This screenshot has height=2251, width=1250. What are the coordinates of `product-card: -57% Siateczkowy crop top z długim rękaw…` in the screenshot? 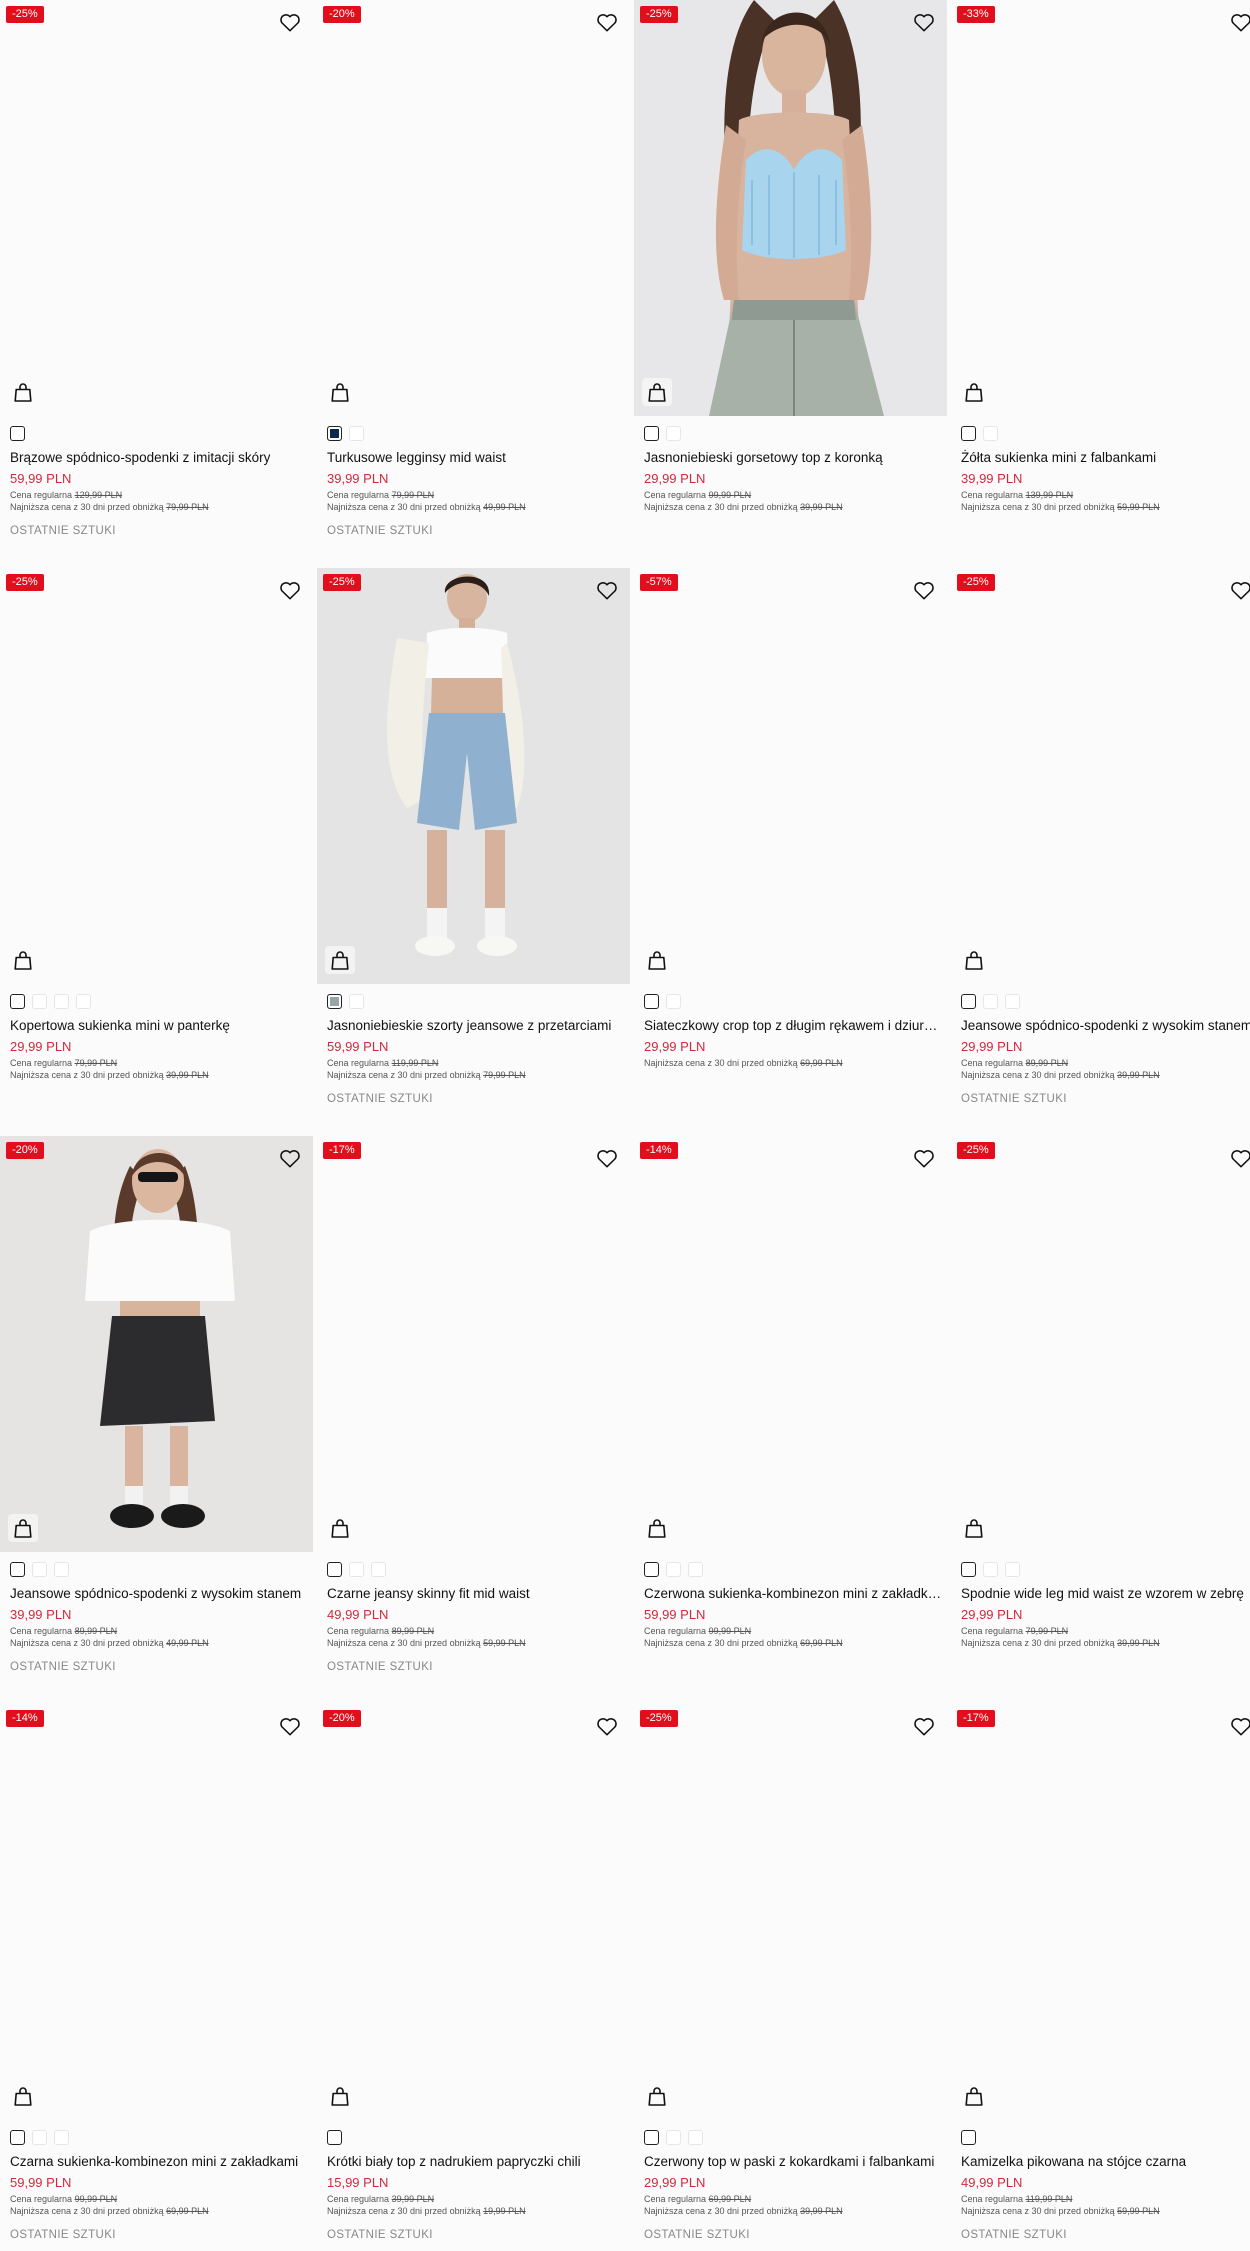 It's located at (790, 851).